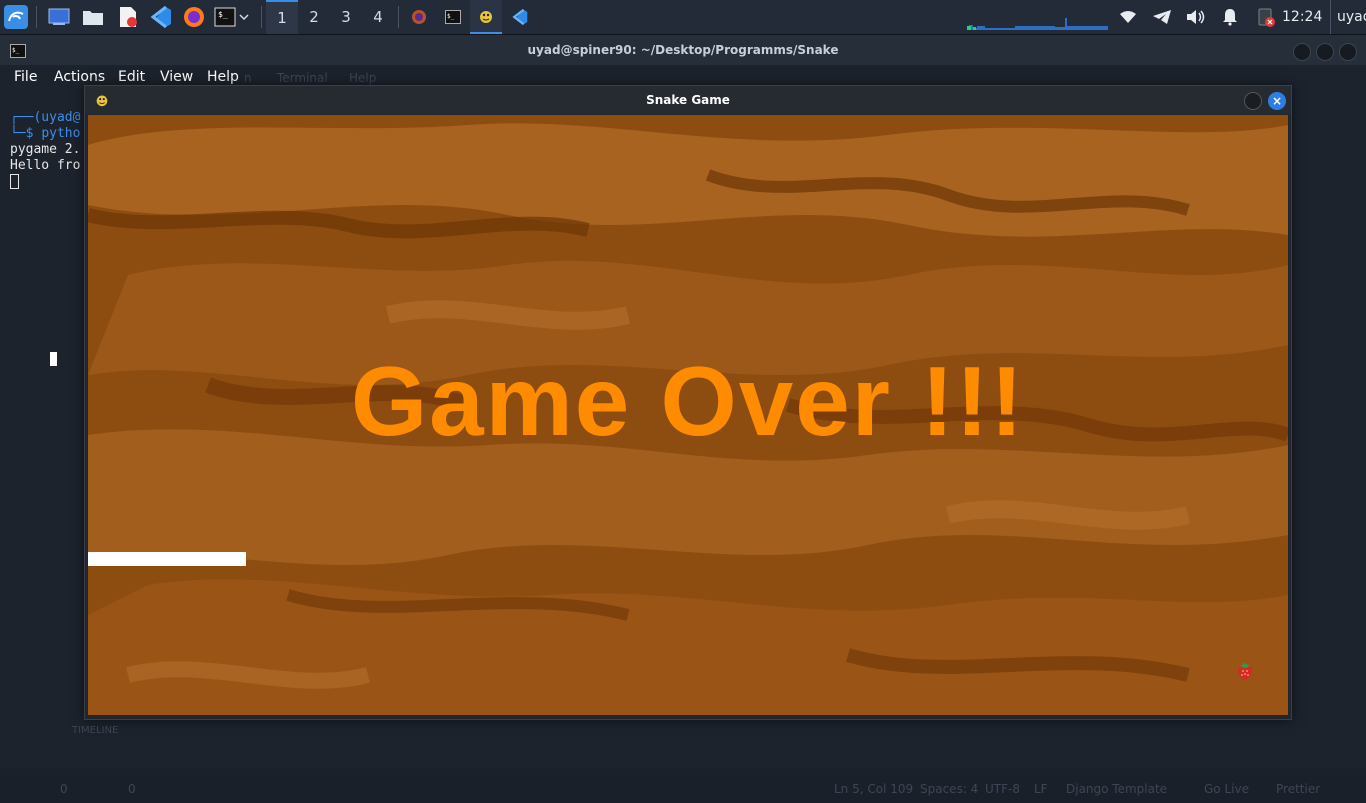 The height and width of the screenshot is (803, 1366). What do you see at coordinates (223, 77) in the screenshot?
I see `menu-help: Help` at bounding box center [223, 77].